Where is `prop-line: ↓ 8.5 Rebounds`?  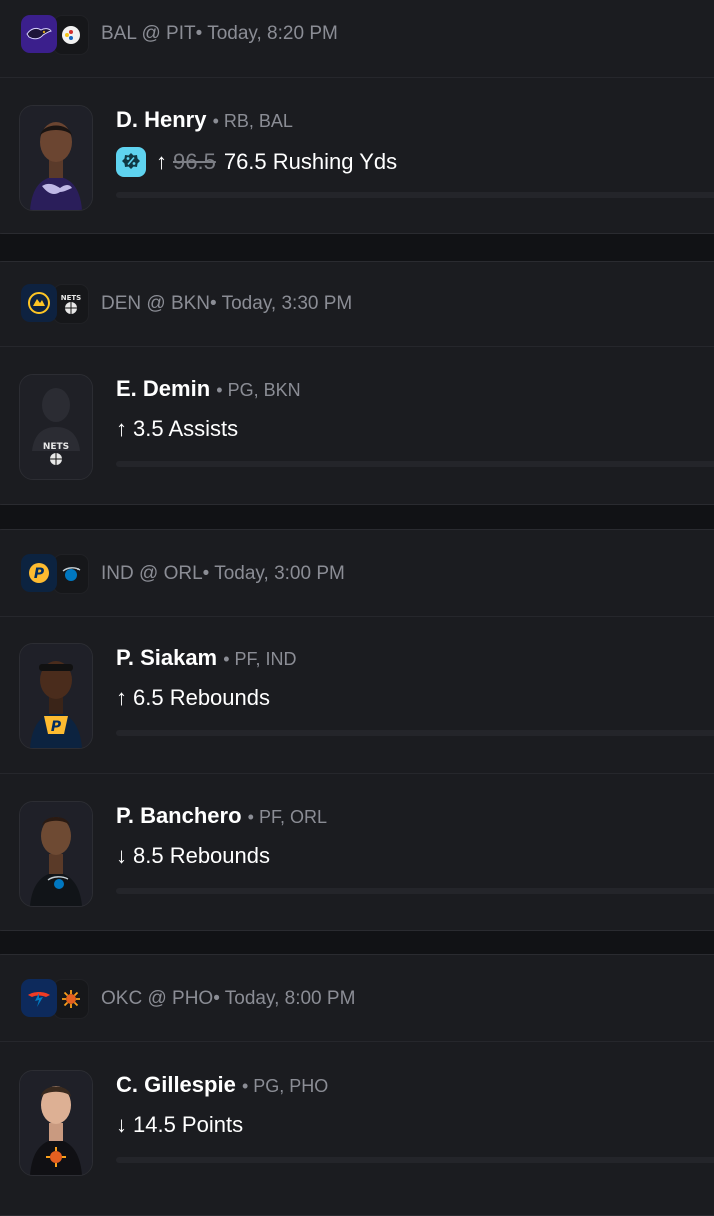
prop-line: ↓ 8.5 Rebounds is located at coordinates (193, 856).